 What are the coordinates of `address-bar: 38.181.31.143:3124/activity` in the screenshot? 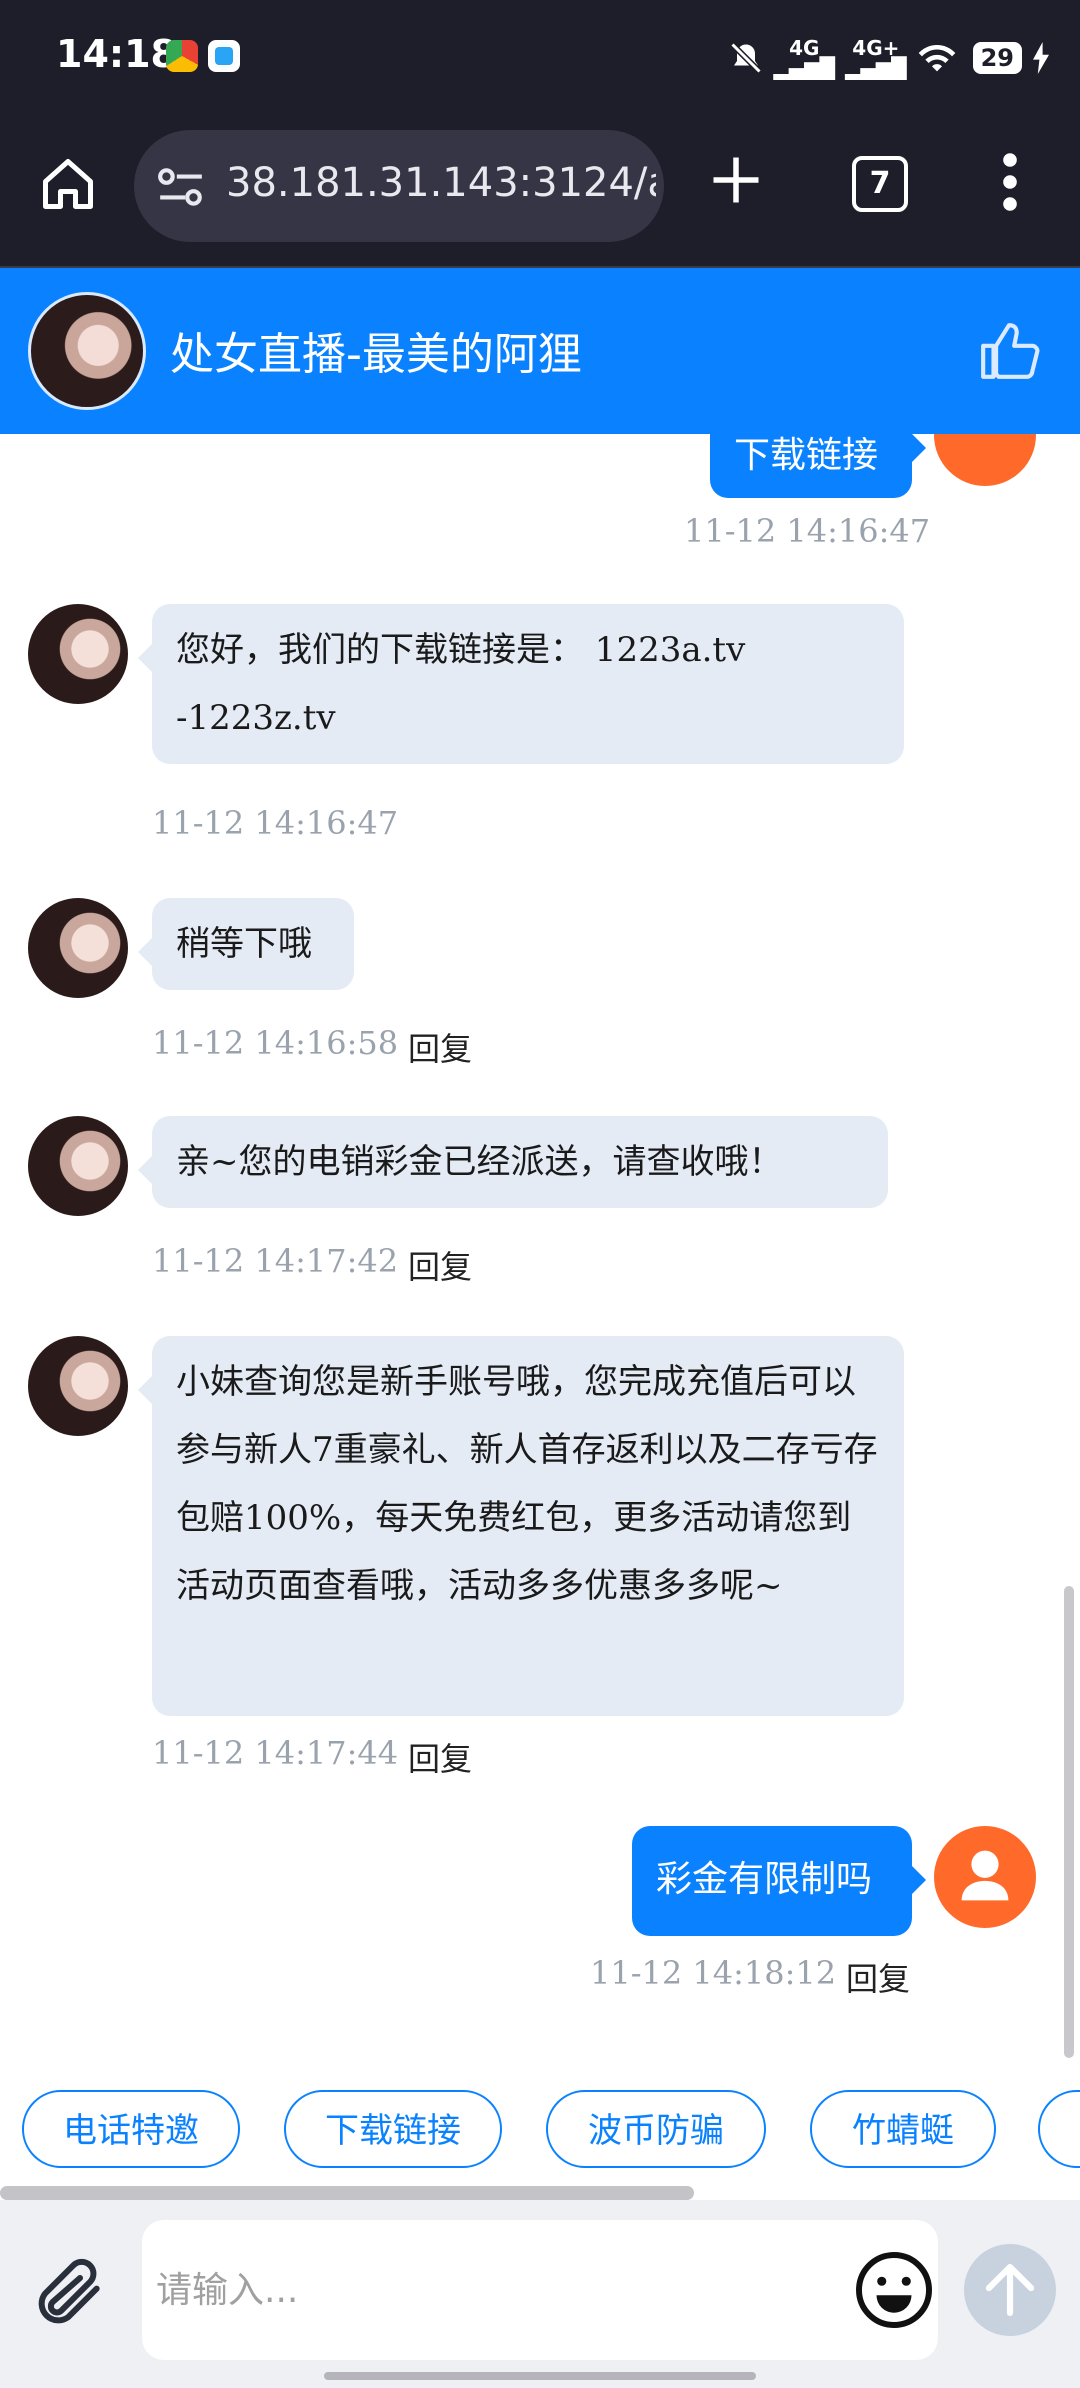 It's located at (399, 186).